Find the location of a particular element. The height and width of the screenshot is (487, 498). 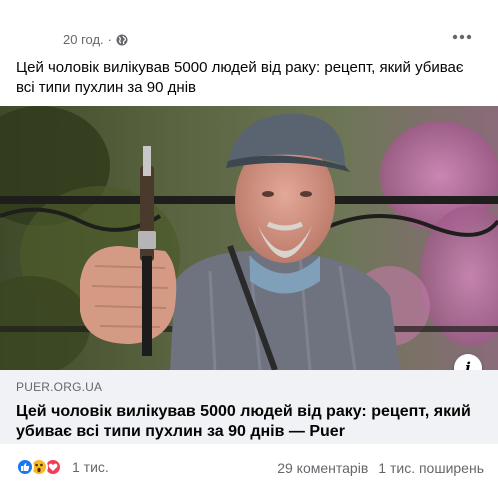

more-horizontal-icon is located at coordinates (462, 36).